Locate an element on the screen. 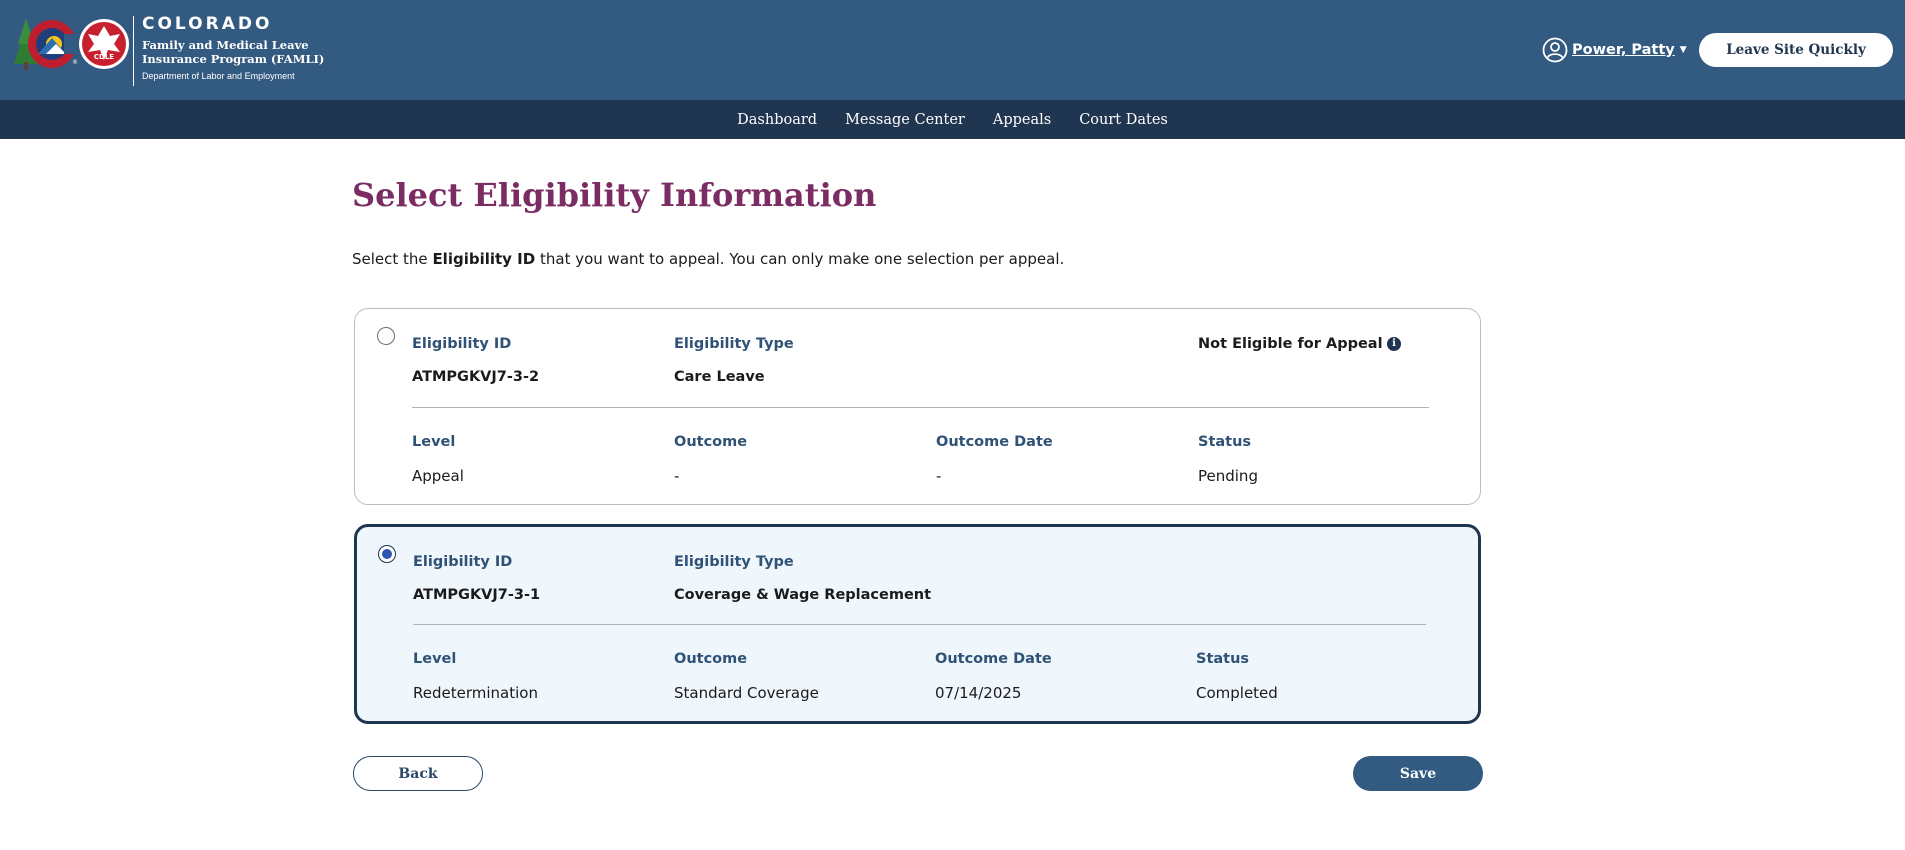 The height and width of the screenshot is (850, 1905). nav-item-court-dates: Court Dates is located at coordinates (1123, 120).